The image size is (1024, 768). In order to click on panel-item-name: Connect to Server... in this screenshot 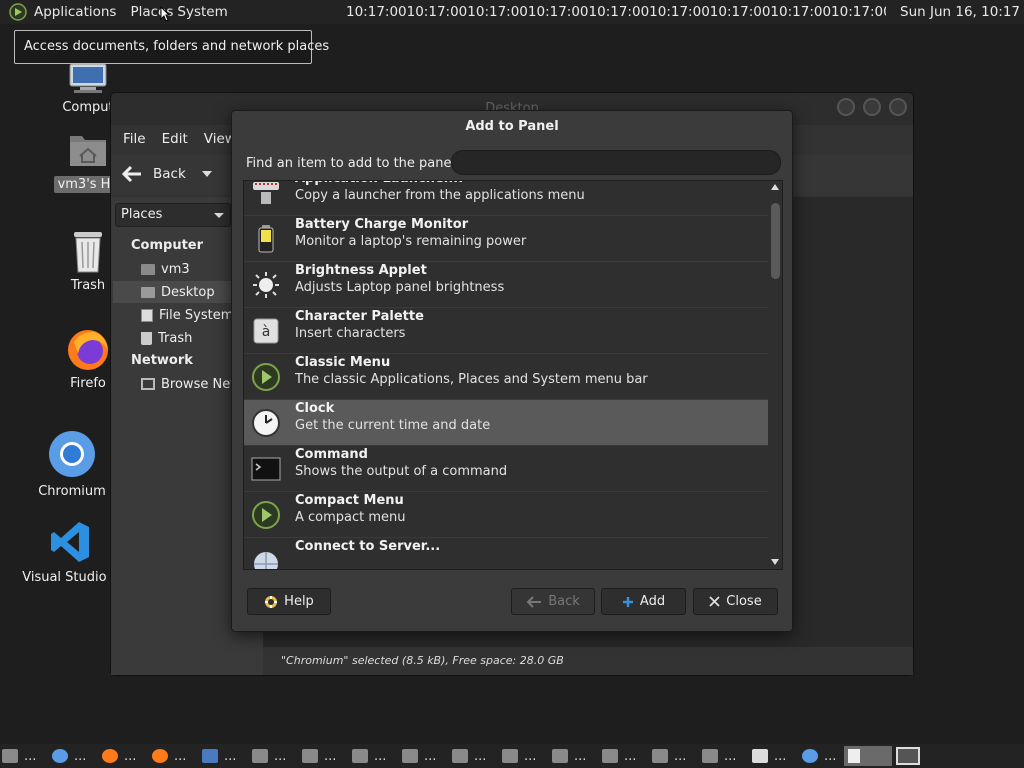, I will do `click(368, 546)`.